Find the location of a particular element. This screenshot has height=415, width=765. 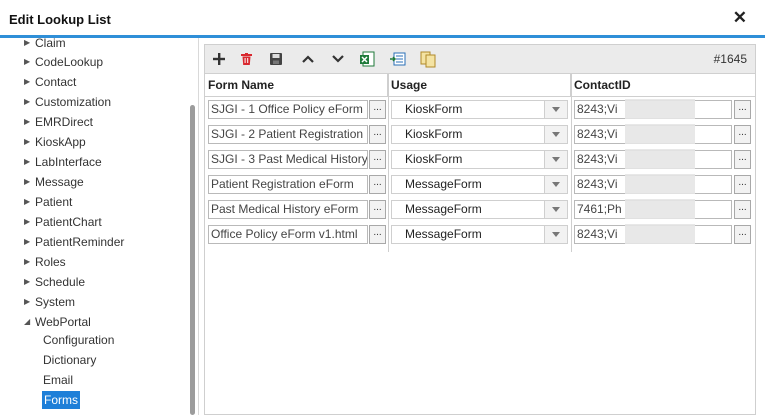

tree-item-patientreminder: ▶ PatientReminder is located at coordinates (74, 242).